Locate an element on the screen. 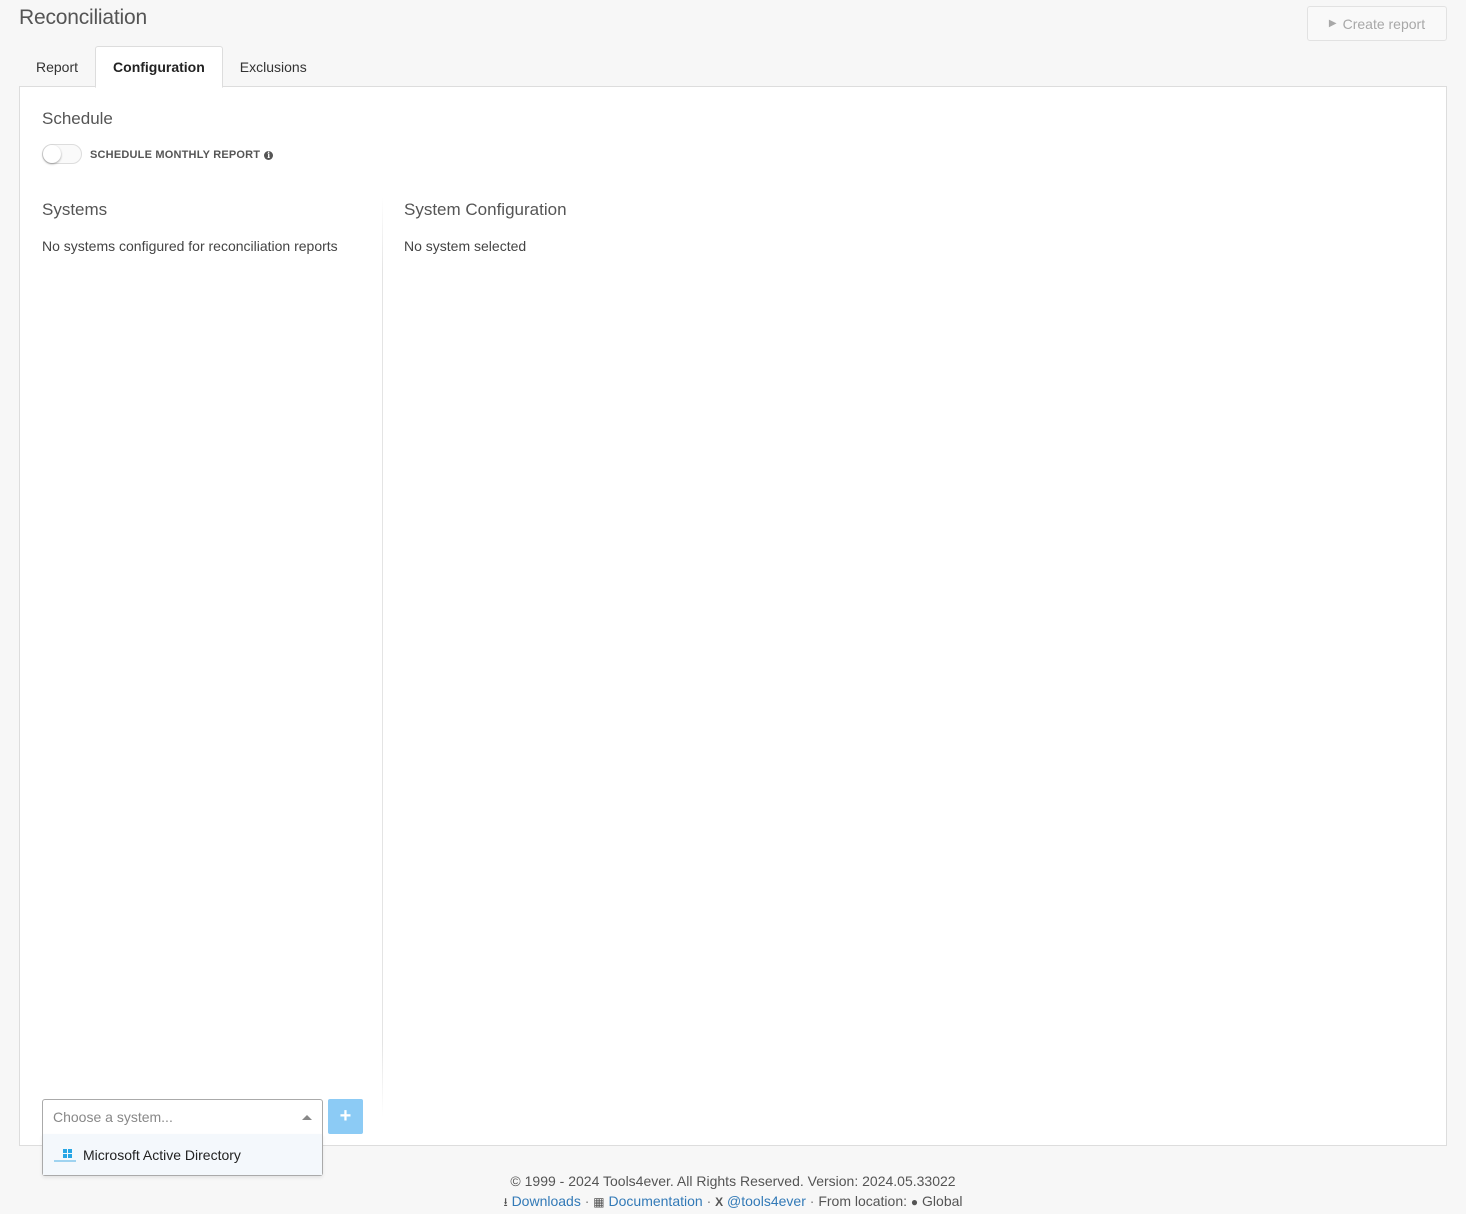 The height and width of the screenshot is (1214, 1466). page-title: Reconciliation is located at coordinates (83, 17).